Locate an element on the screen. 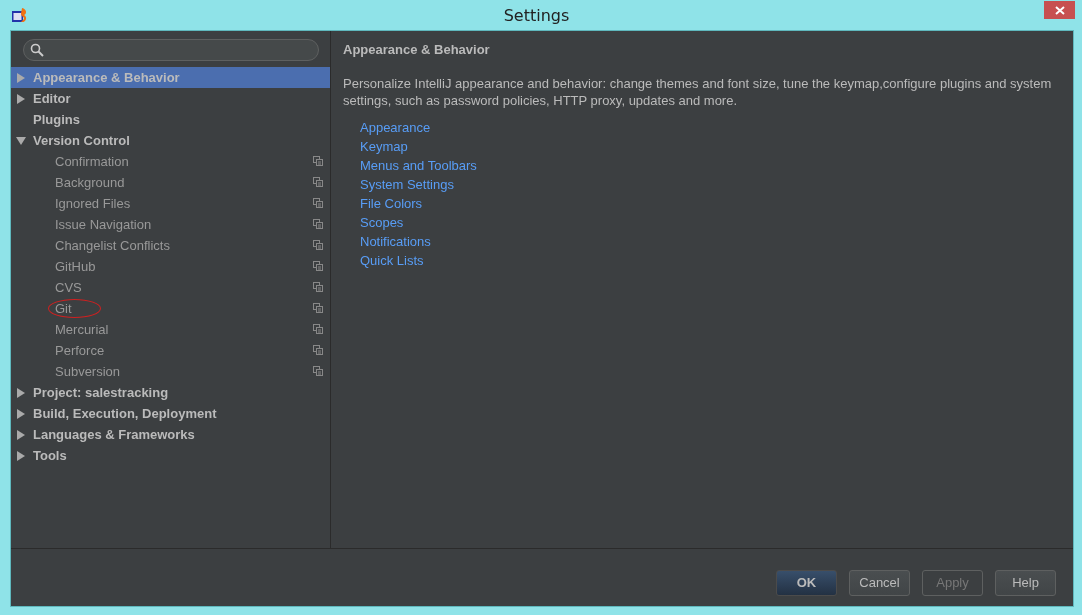 The width and height of the screenshot is (1082, 615). tree-item: Mercurial is located at coordinates (170, 329).